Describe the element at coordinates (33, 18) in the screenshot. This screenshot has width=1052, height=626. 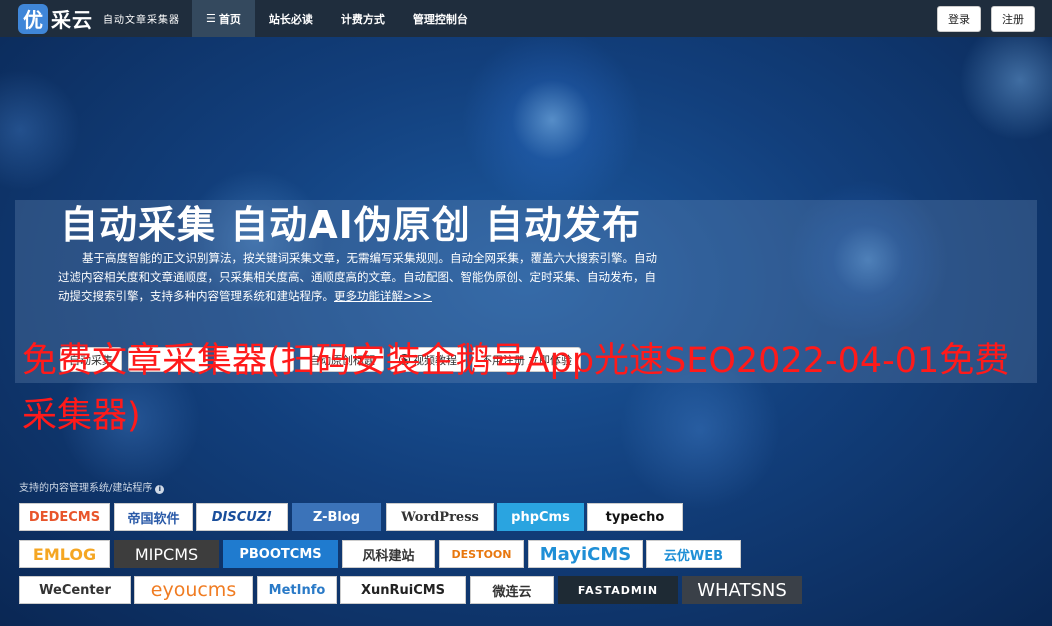
I see `logo-mark: 优` at that location.